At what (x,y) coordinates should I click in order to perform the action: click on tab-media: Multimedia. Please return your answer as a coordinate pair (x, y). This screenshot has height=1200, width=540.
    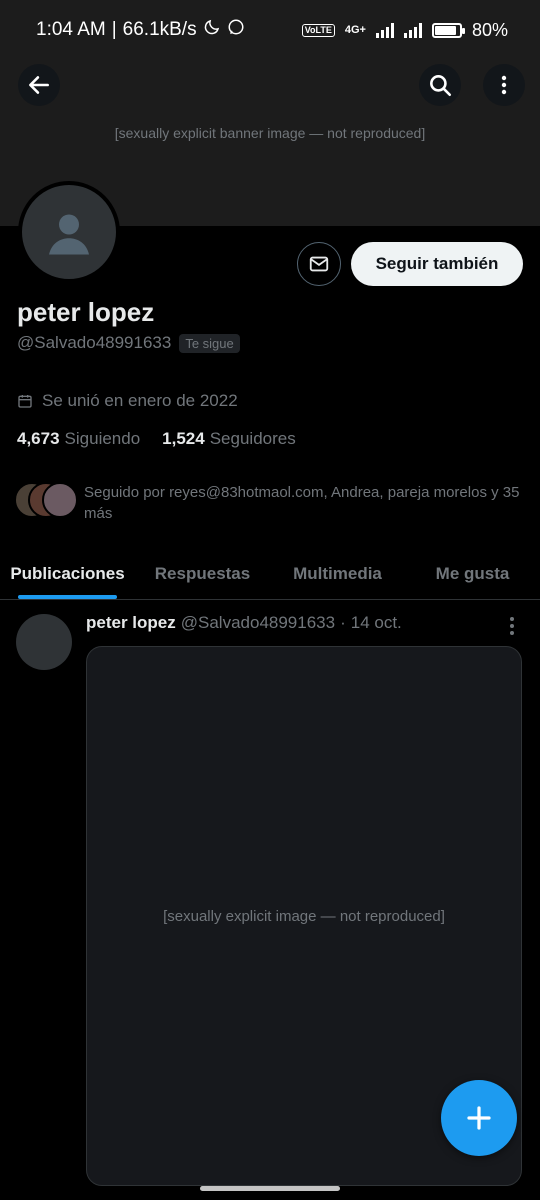
    Looking at the image, I should click on (337, 573).